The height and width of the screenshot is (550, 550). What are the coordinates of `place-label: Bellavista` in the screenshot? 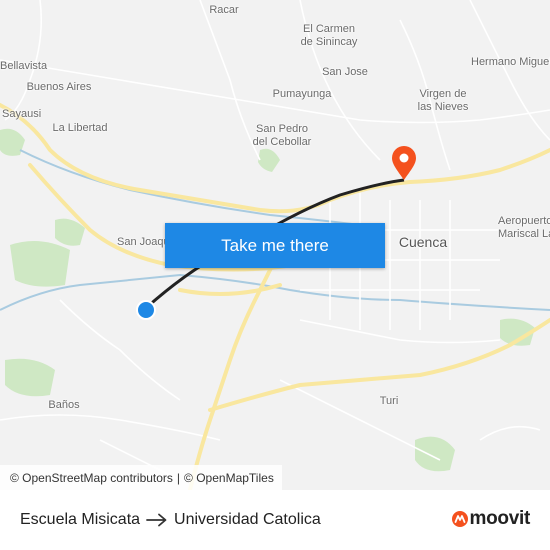 It's located at (24, 66).